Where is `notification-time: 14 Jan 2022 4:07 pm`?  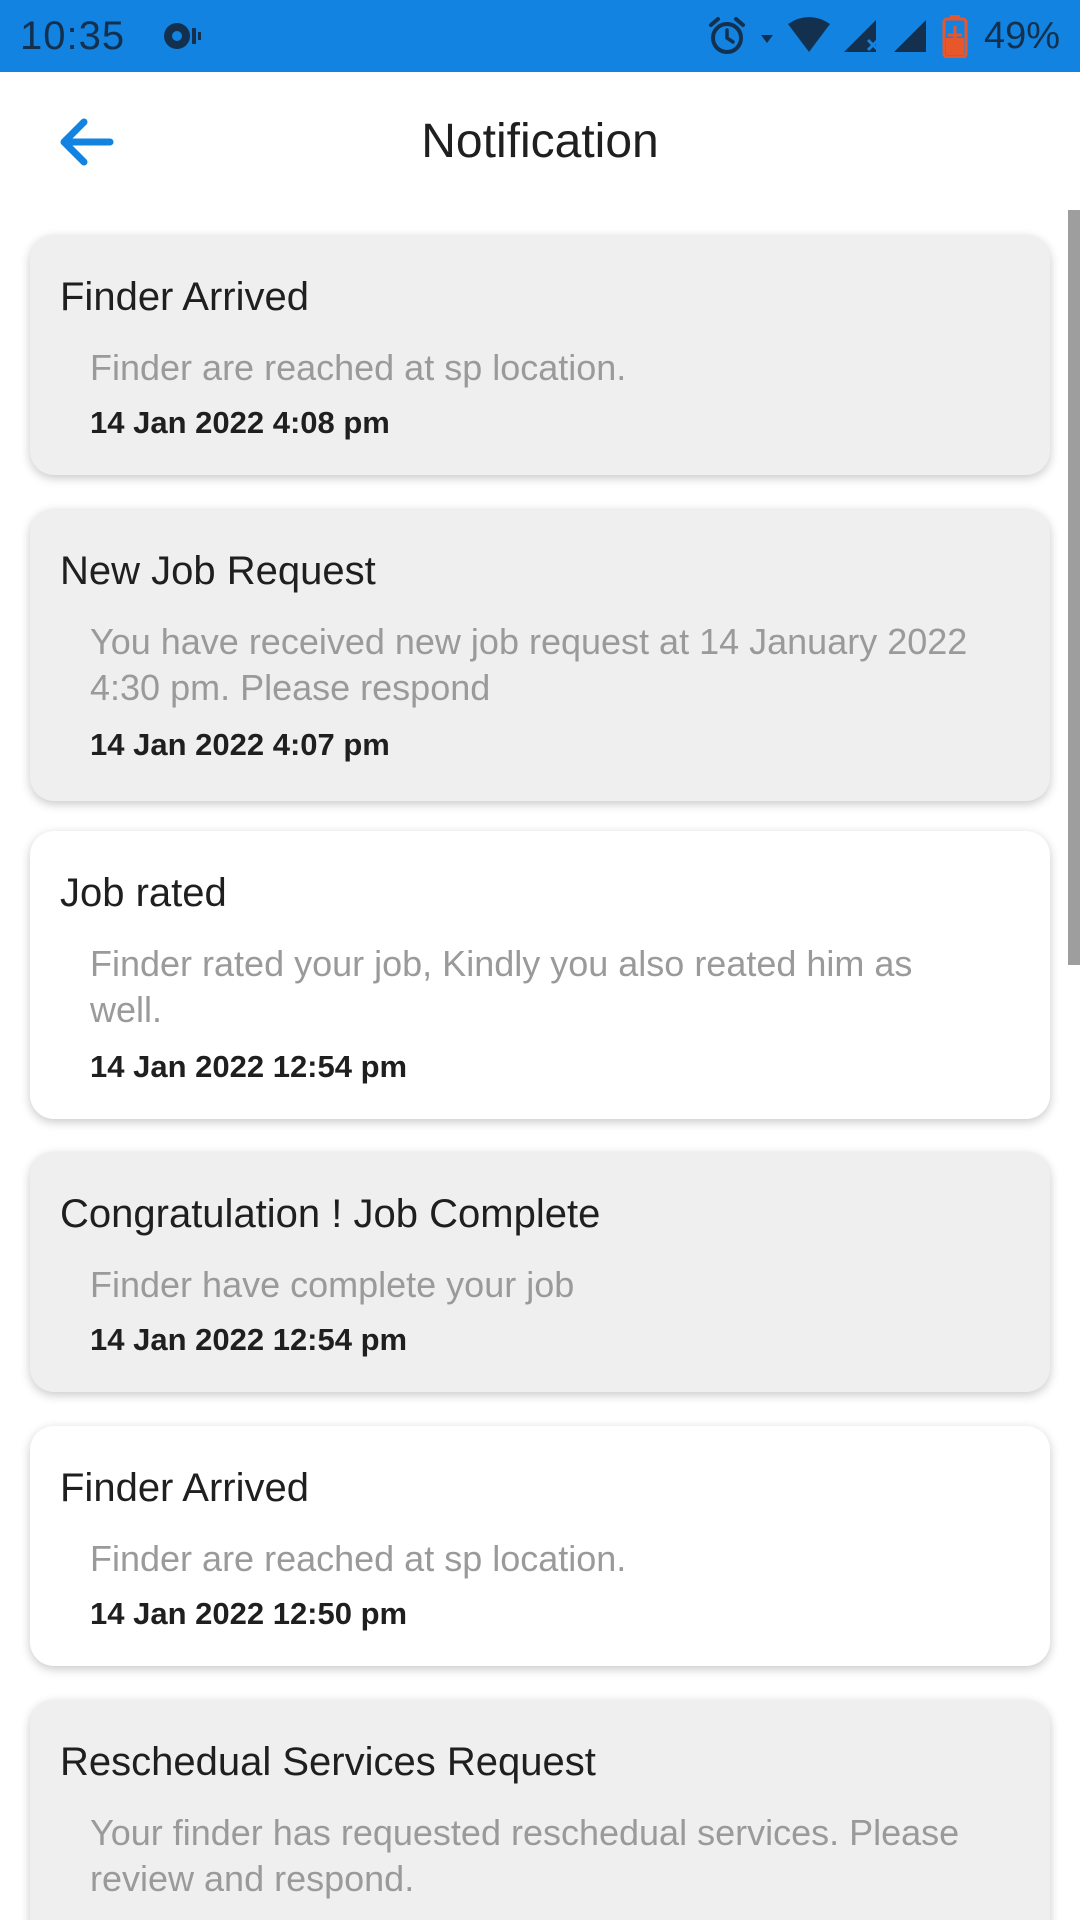 notification-time: 14 Jan 2022 4:07 pm is located at coordinates (240, 744).